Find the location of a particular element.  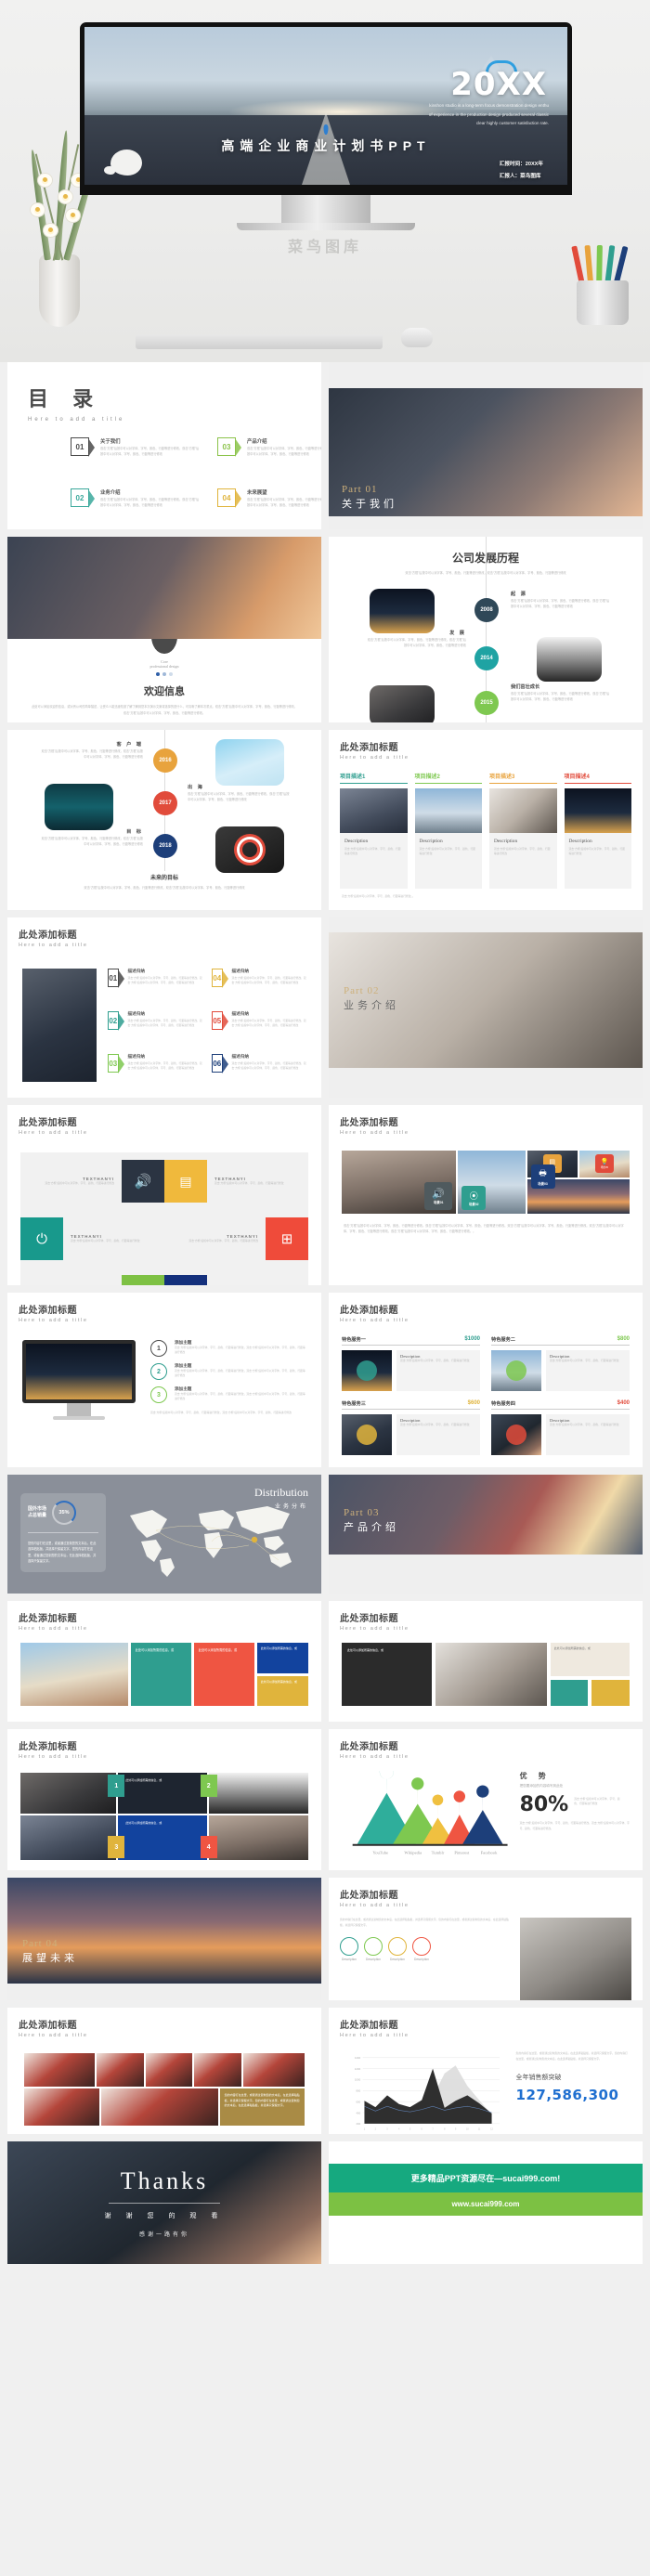

project-desc-title: Description is located at coordinates (356, 842).